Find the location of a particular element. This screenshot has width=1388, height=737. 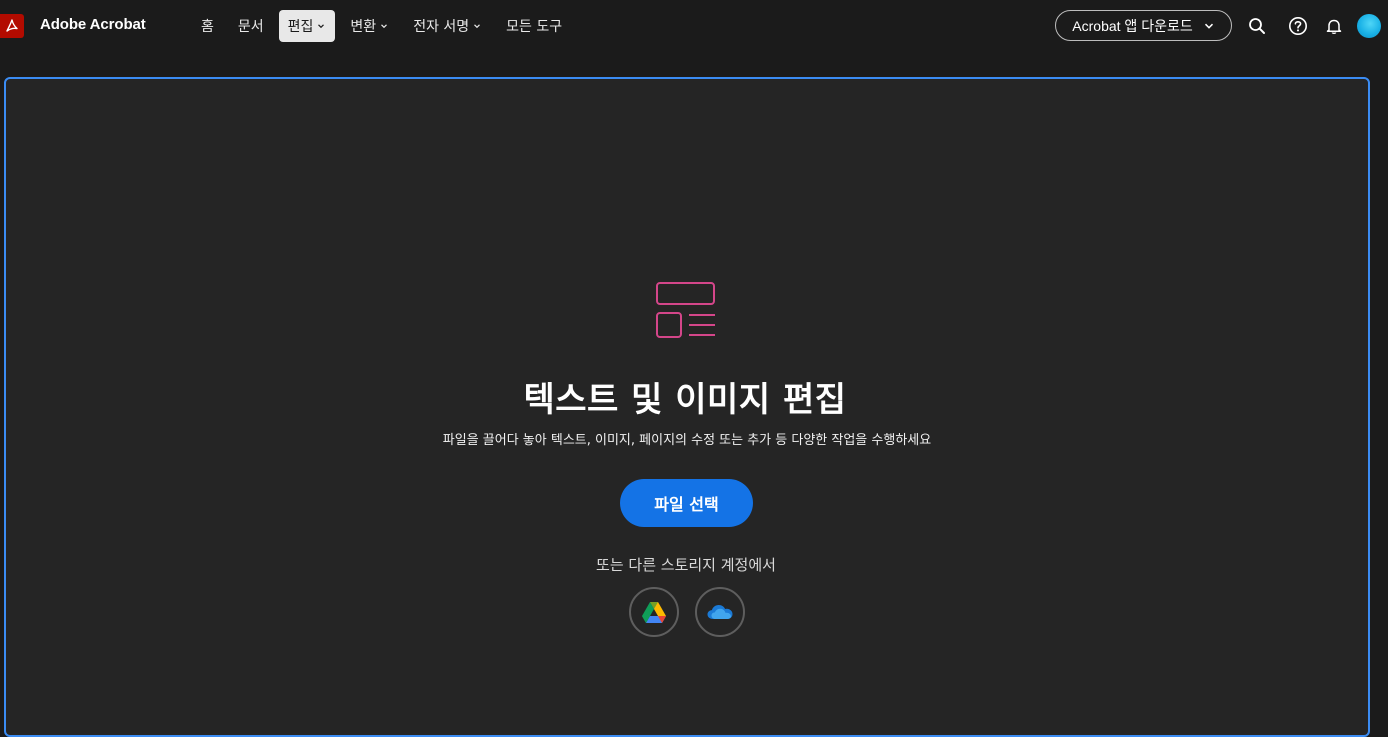

main-nav: 홈 문서 편집 변환 전자 서명 모든 도구 is located at coordinates (384, 26).